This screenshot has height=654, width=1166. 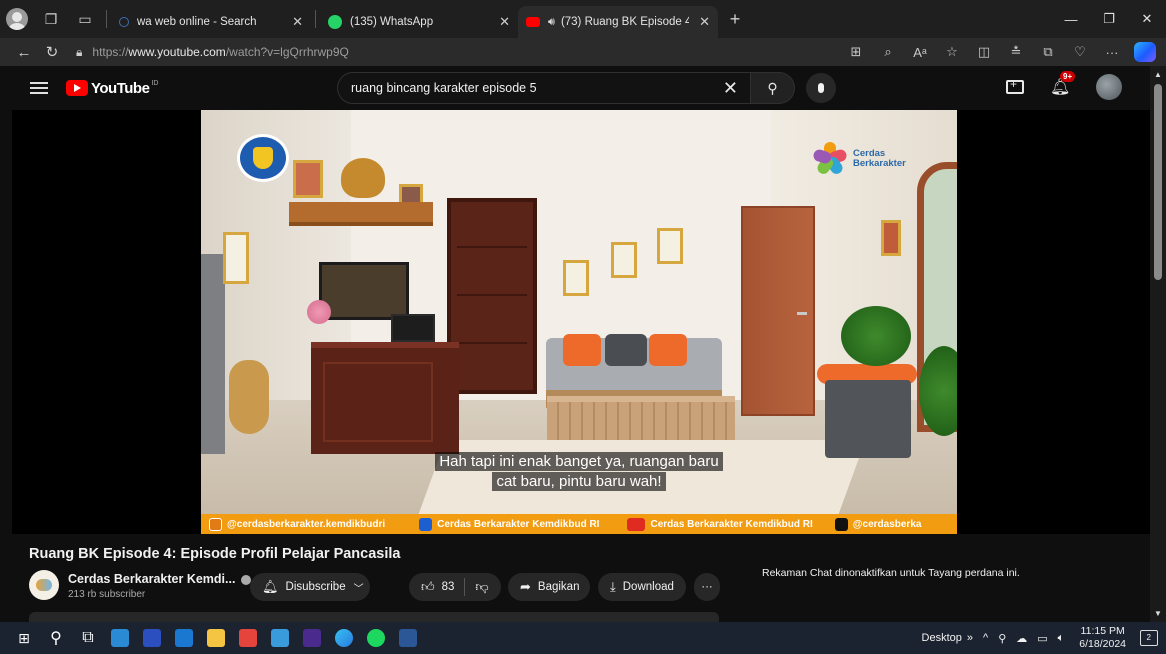 I want to click on file-explorer-app, so click(x=216, y=638).